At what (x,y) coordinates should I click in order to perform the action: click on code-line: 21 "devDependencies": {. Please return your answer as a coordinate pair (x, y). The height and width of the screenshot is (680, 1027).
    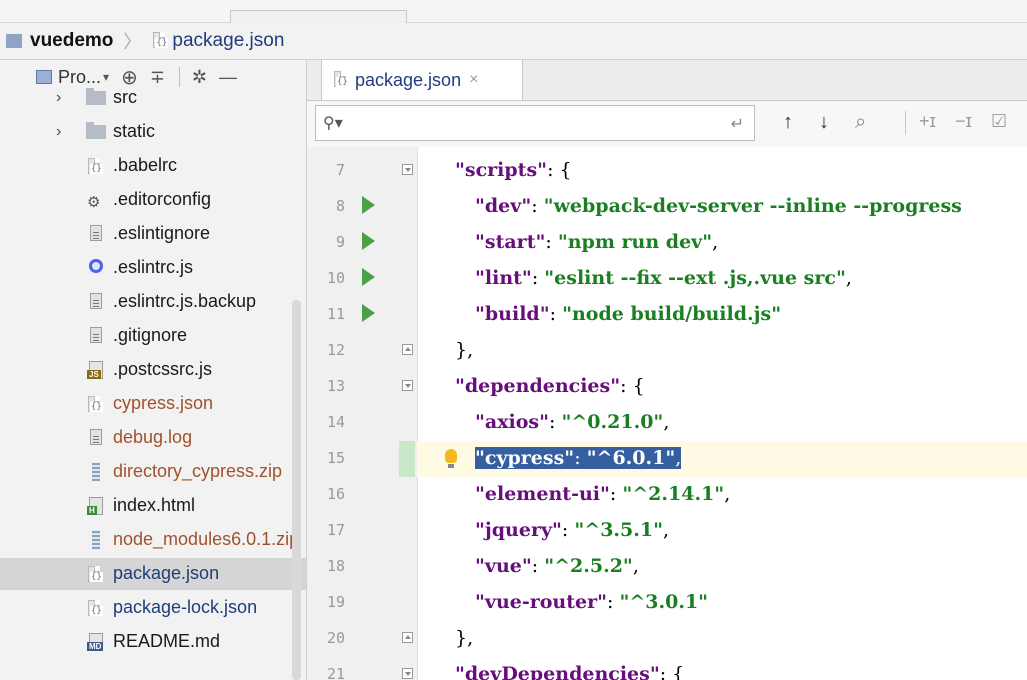
    Looking at the image, I should click on (667, 668).